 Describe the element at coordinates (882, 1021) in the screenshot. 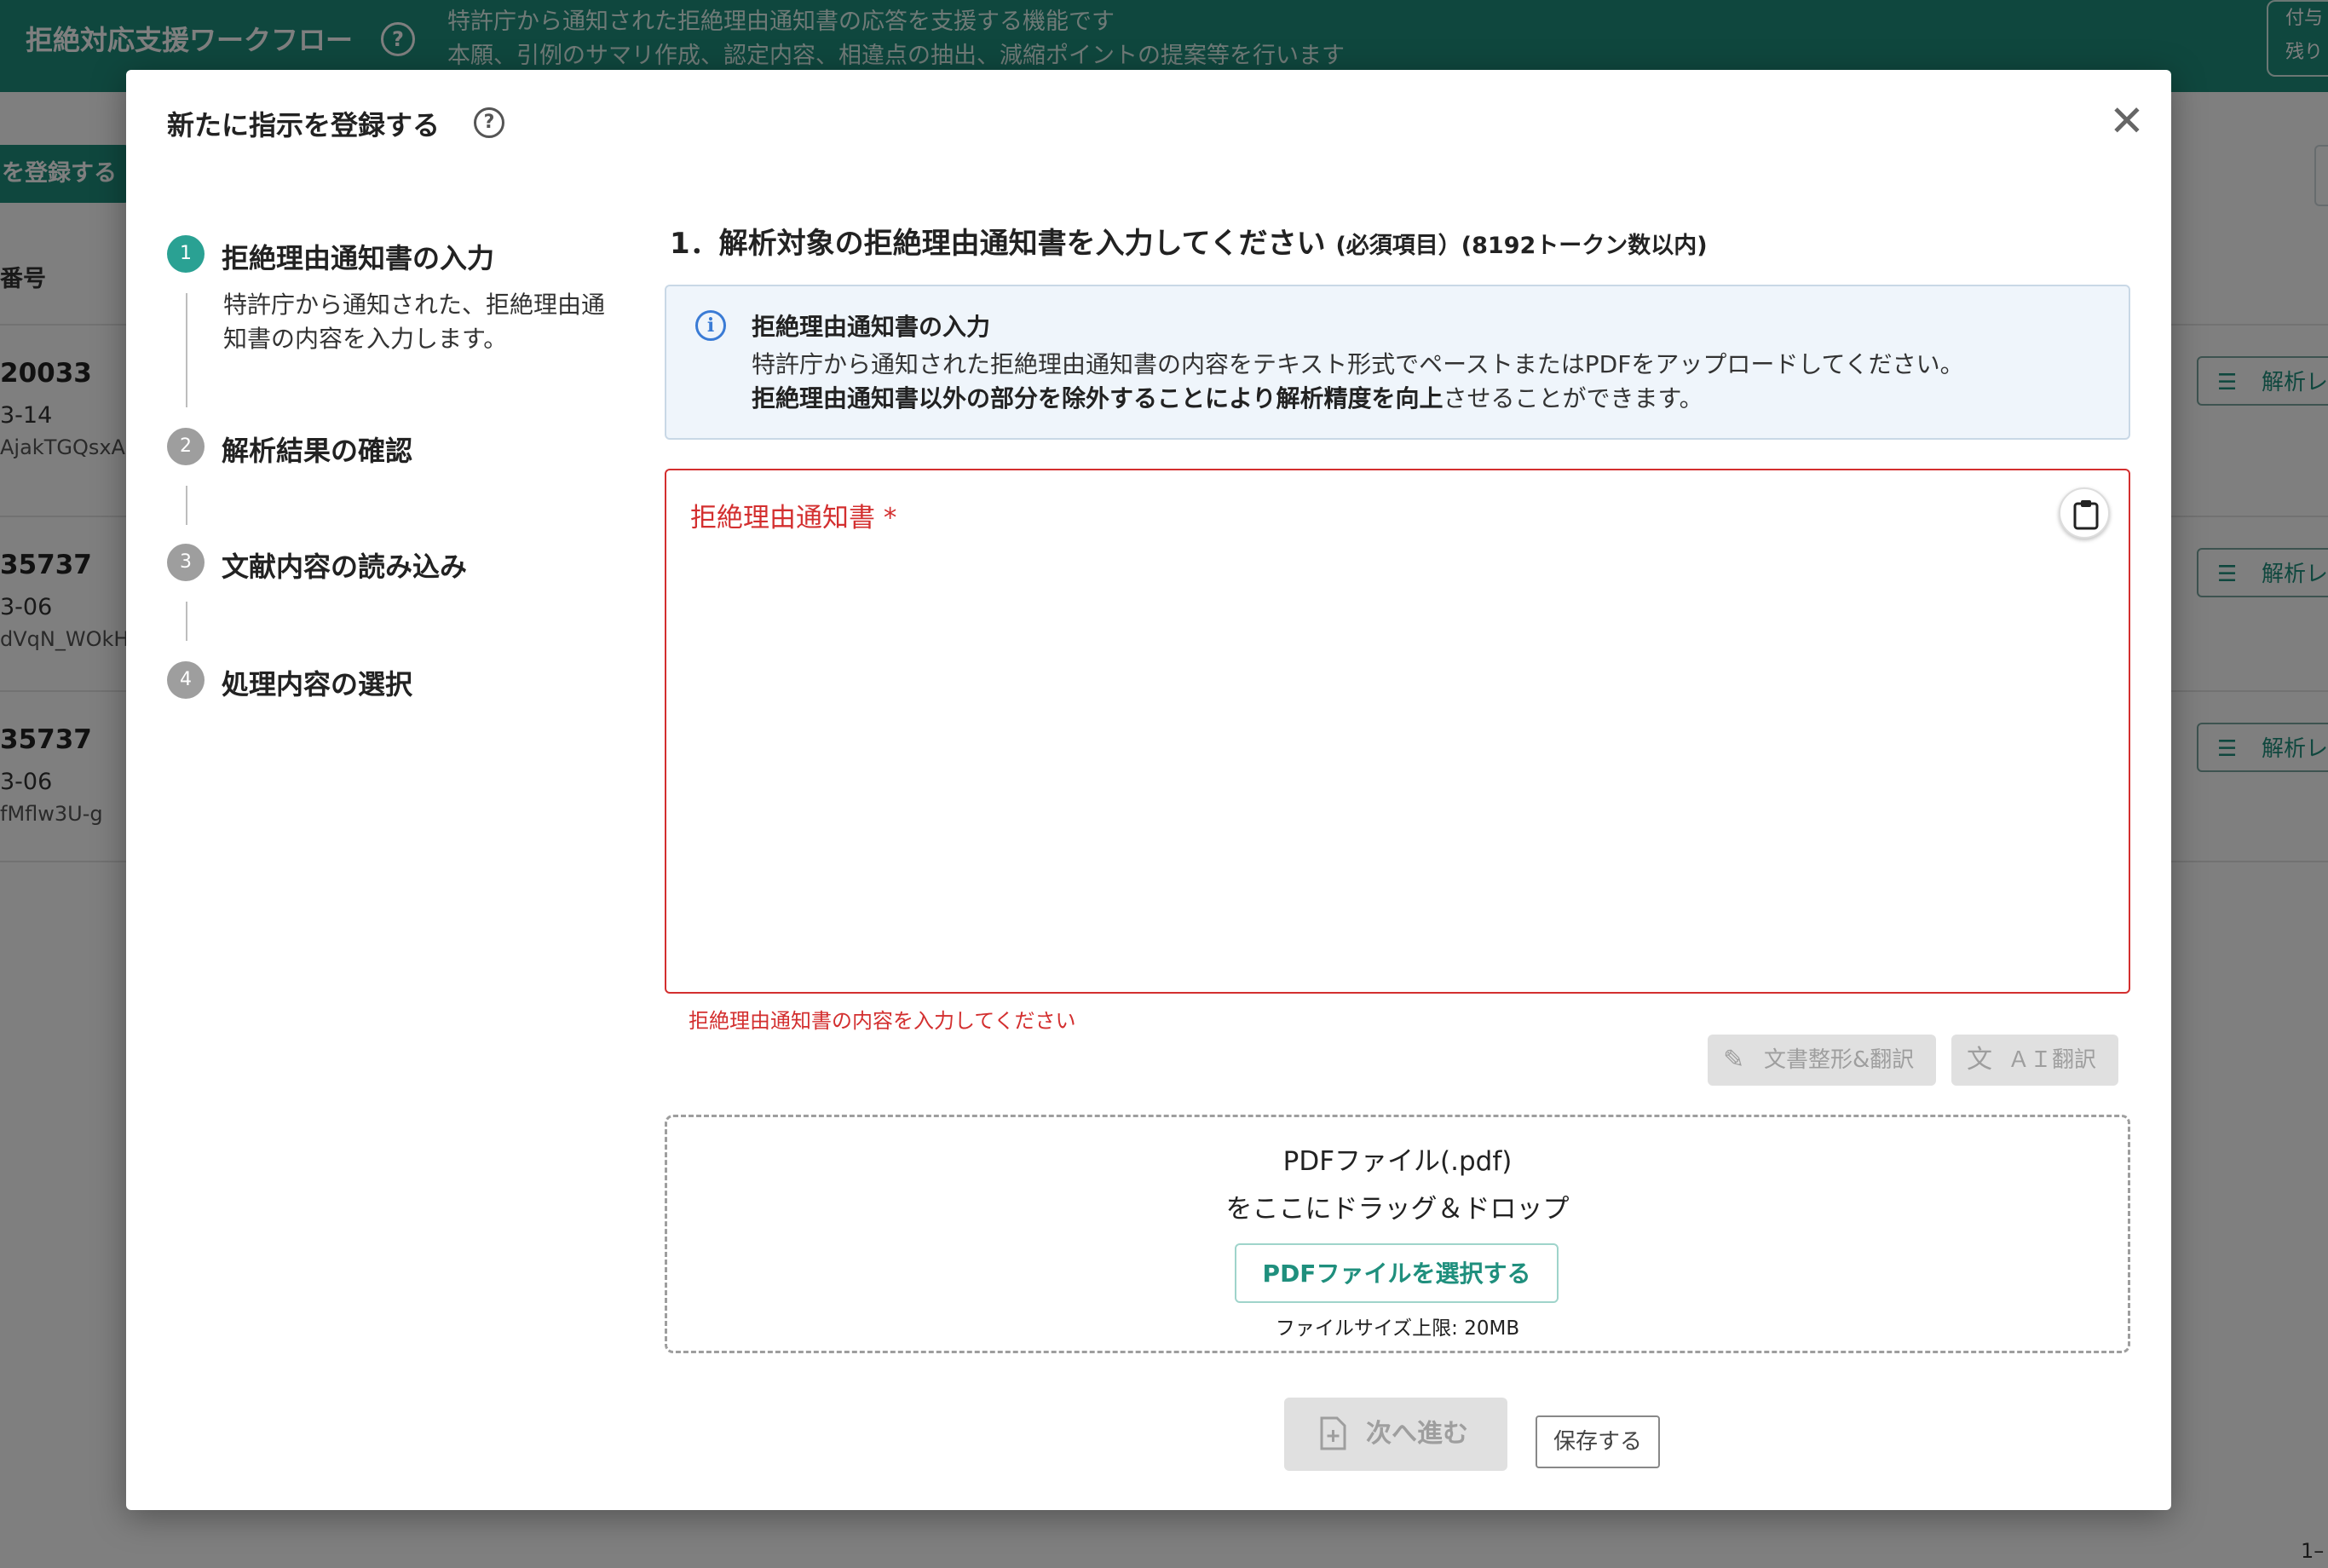

I see `textarea-error-text: 拒絶理由通知書の内容を入力してください` at that location.